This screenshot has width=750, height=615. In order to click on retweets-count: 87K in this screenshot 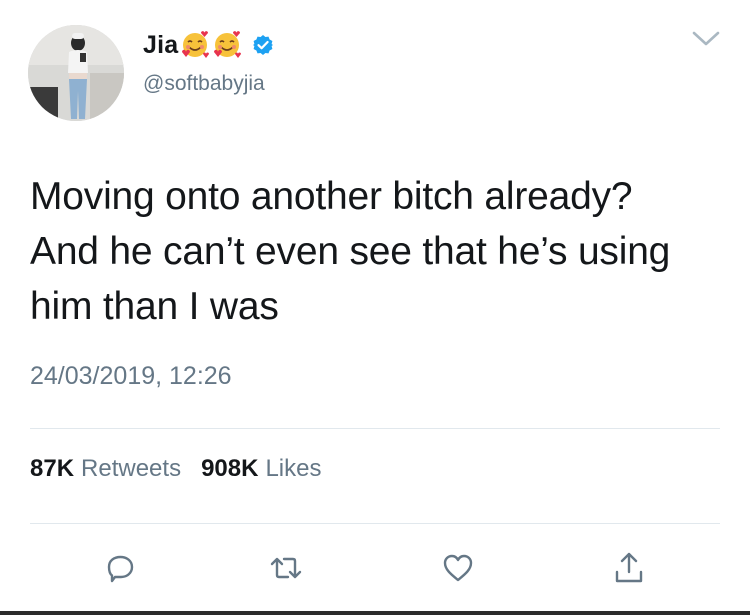, I will do `click(52, 468)`.